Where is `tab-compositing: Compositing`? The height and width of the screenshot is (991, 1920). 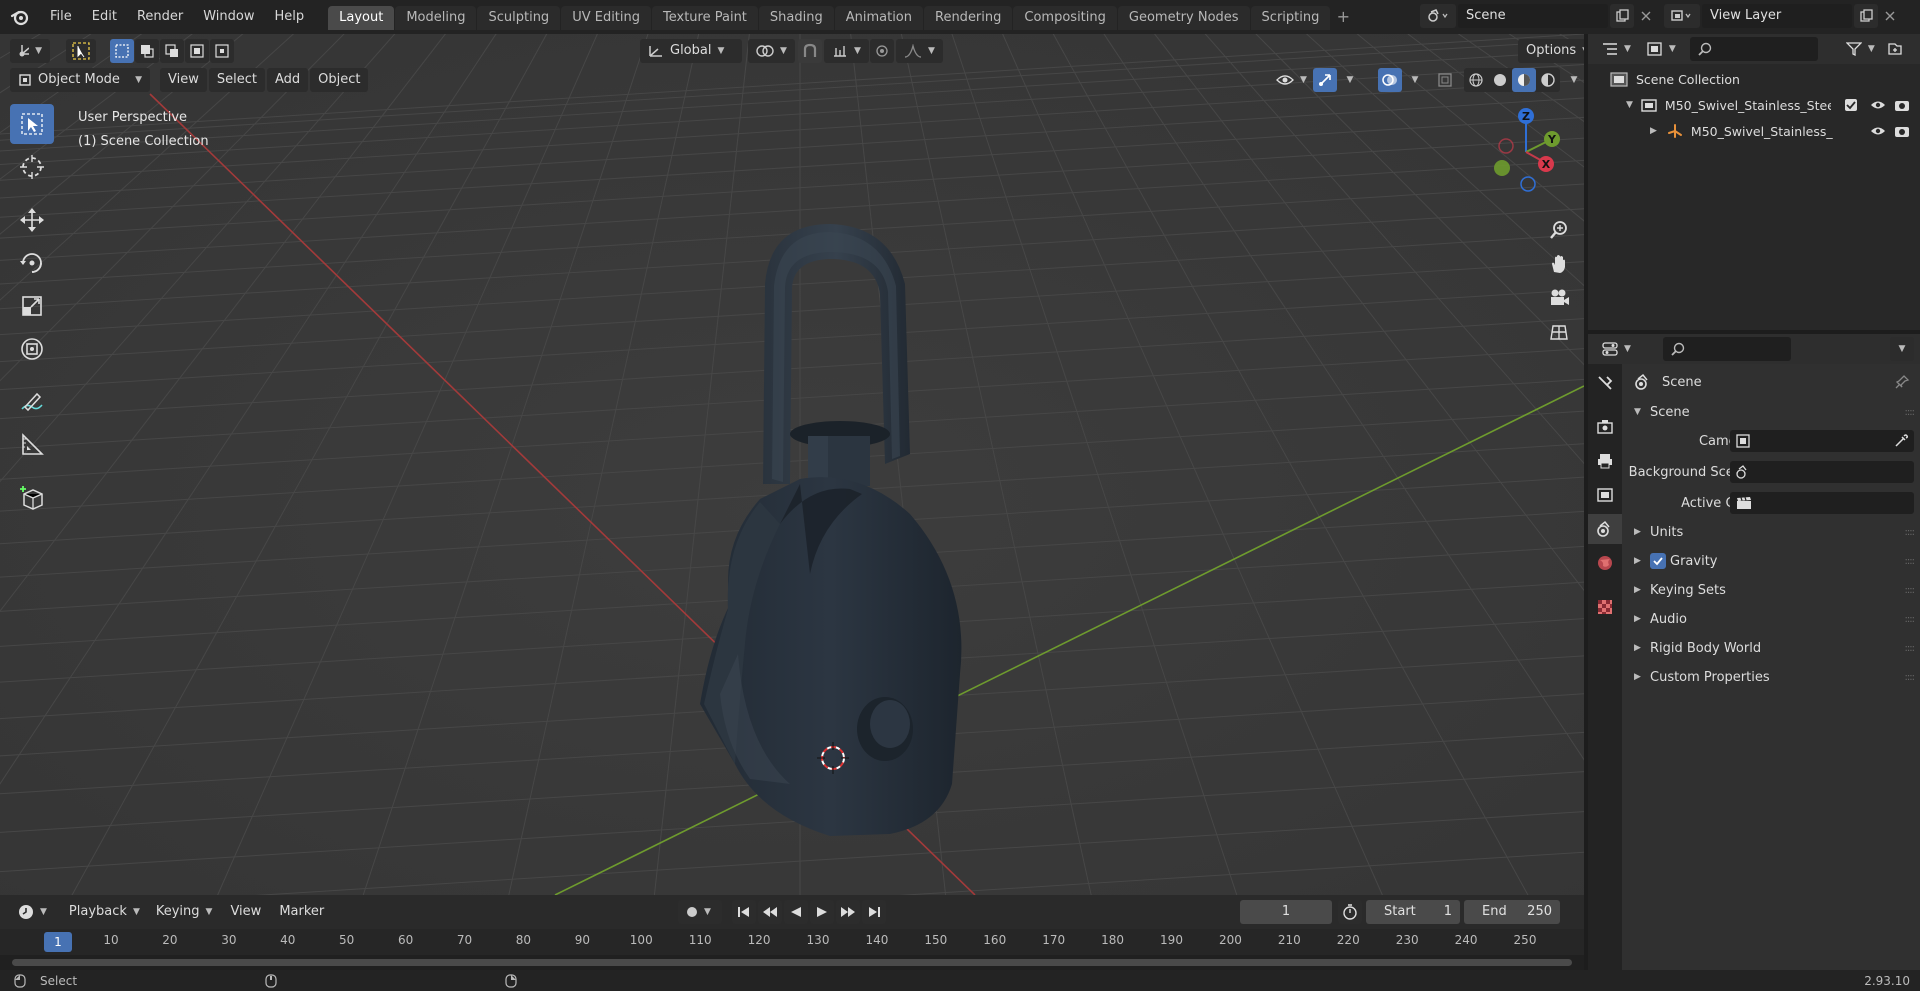 tab-compositing: Compositing is located at coordinates (1065, 18).